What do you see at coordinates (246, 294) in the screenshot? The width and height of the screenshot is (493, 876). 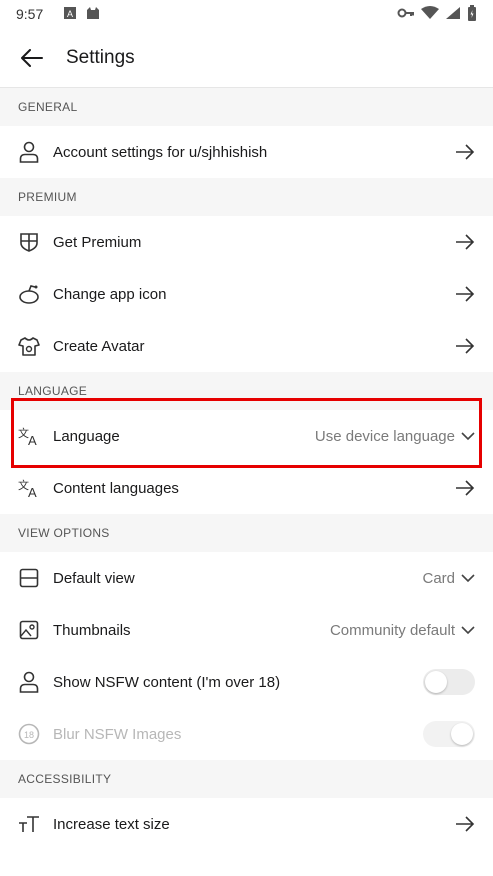 I see `change-app-icon-row: Change app icon` at bounding box center [246, 294].